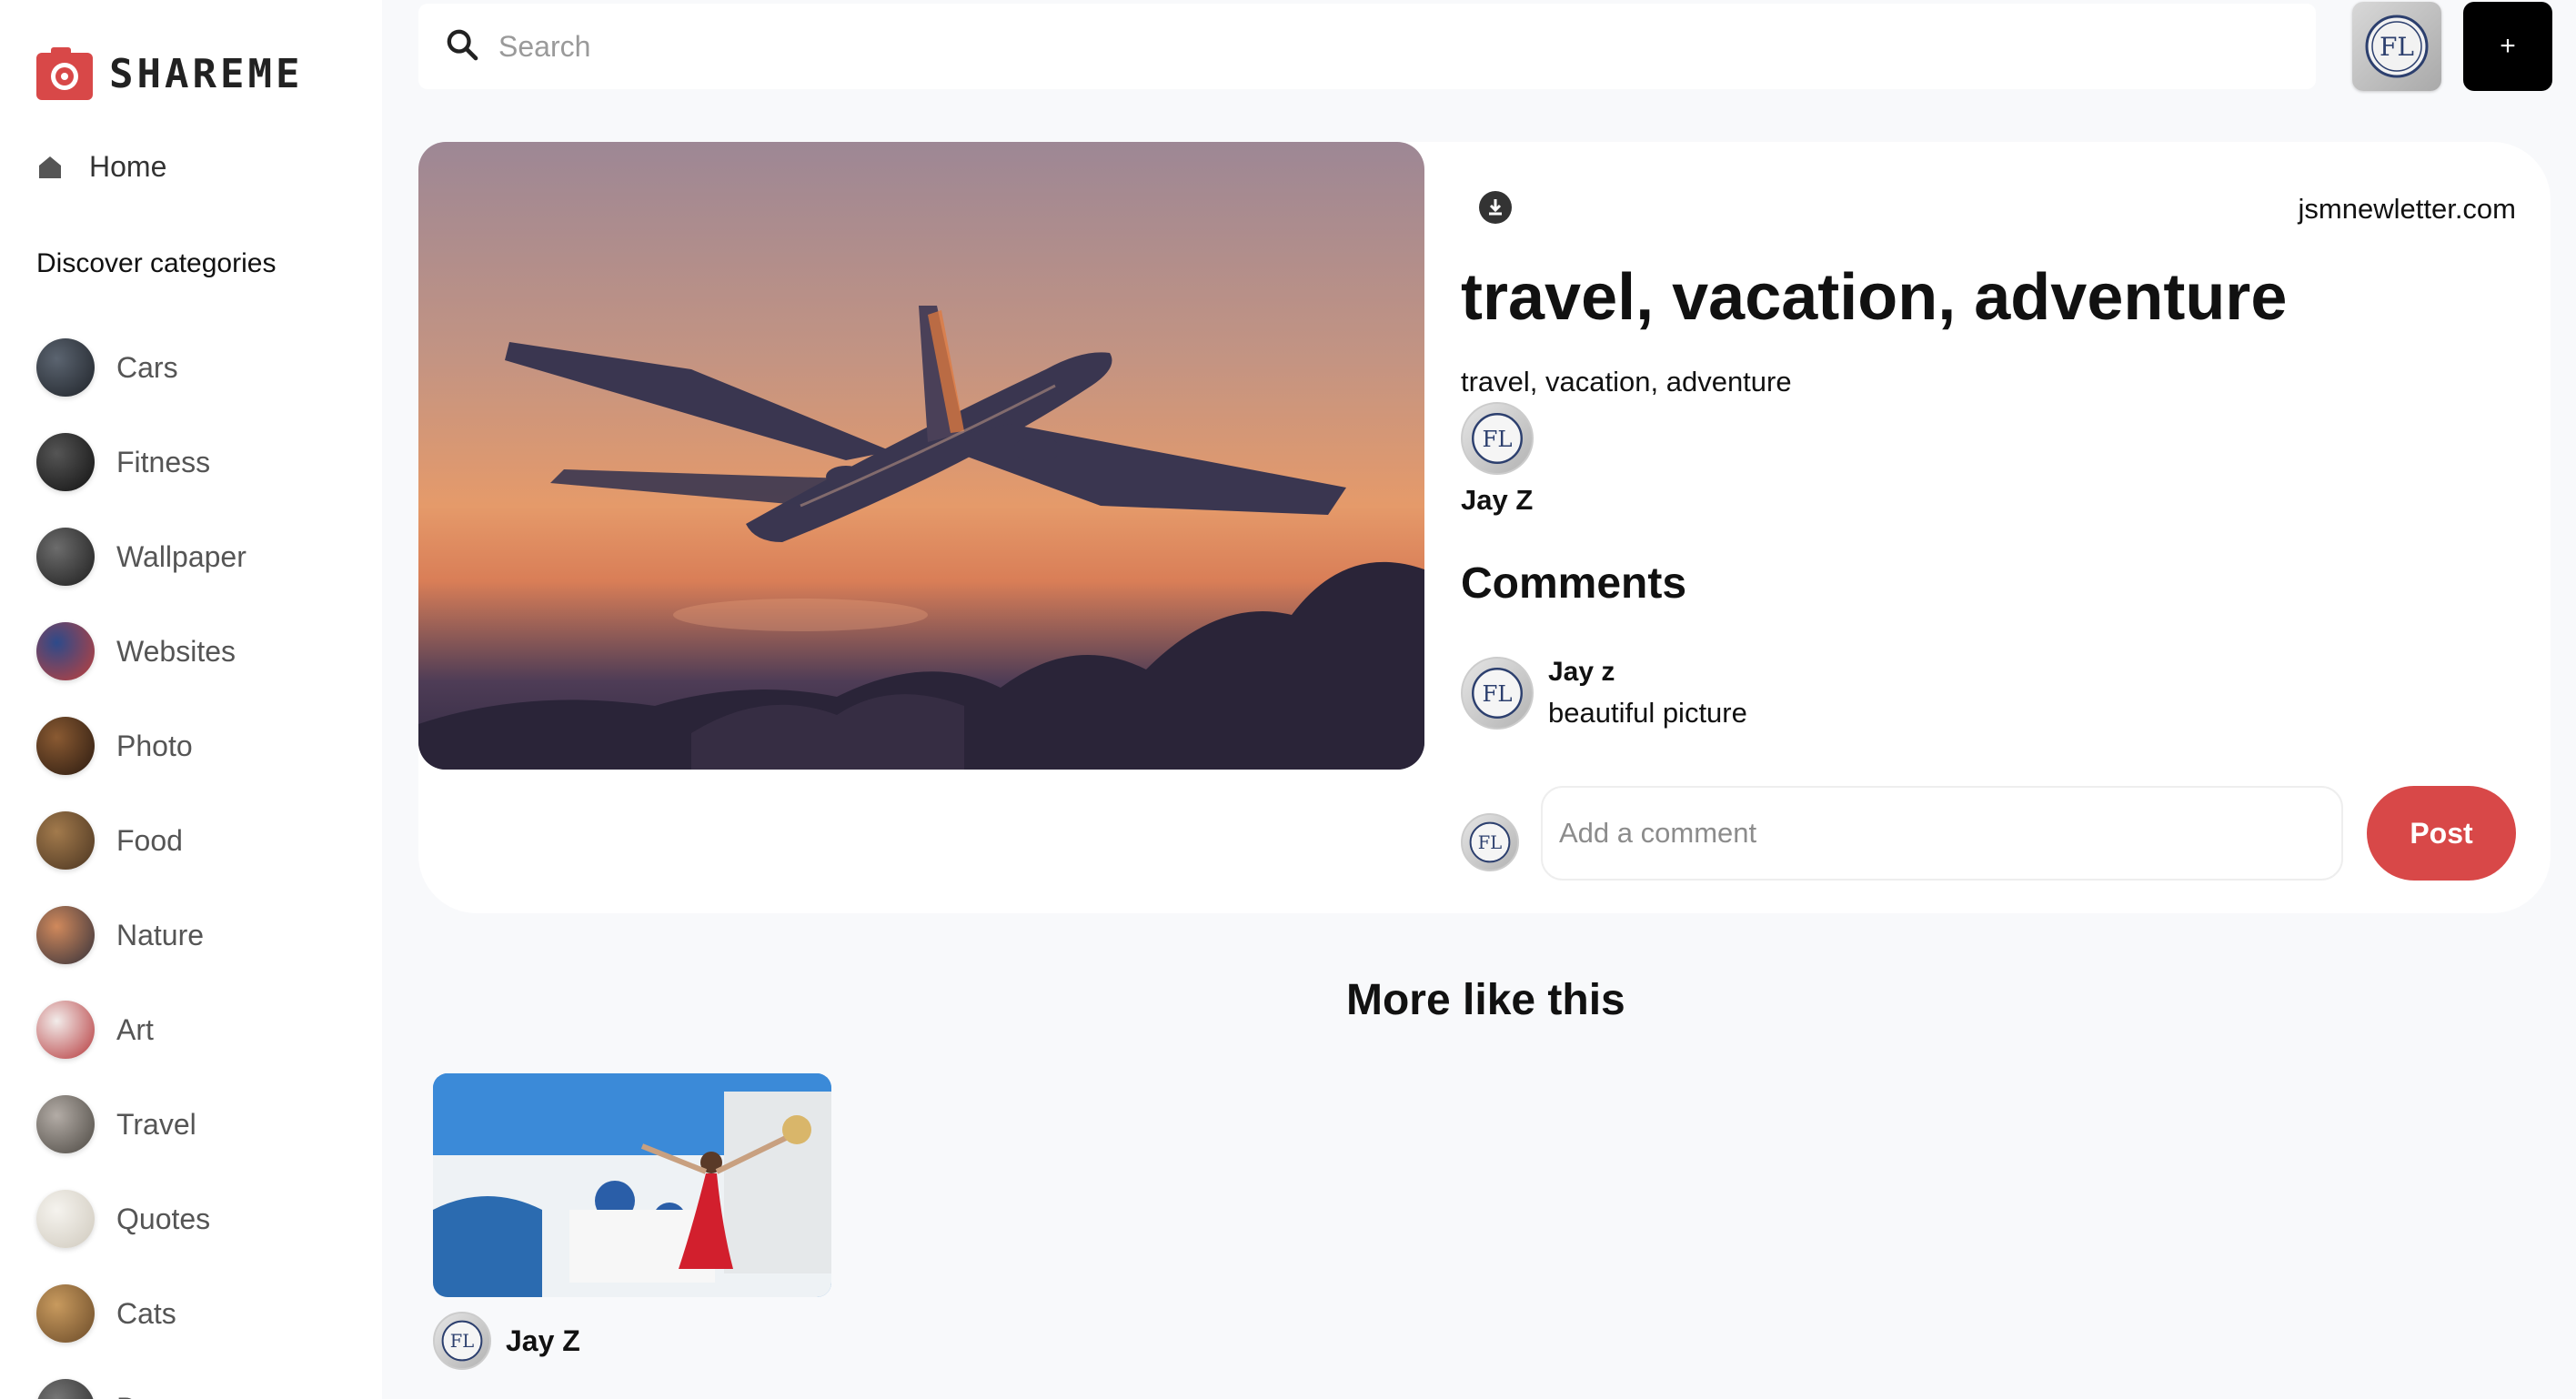 The height and width of the screenshot is (1399, 2576). I want to click on user-avatar-button: FL, so click(2396, 46).